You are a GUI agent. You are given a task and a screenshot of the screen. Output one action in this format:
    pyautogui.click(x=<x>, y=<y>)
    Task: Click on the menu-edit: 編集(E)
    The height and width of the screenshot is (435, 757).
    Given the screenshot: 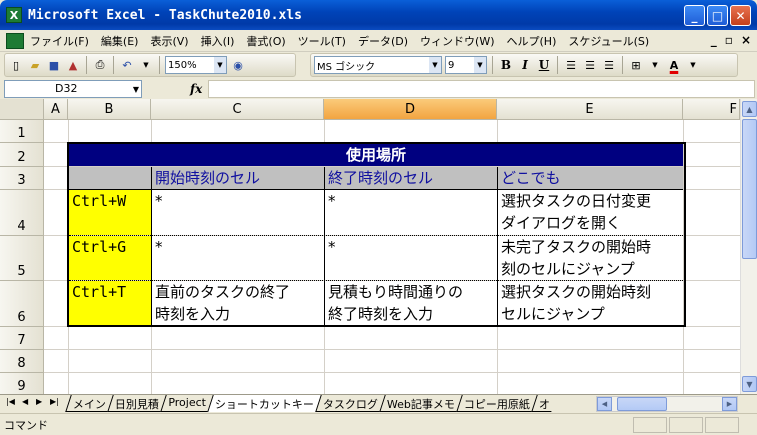 What is the action you would take?
    pyautogui.click(x=120, y=41)
    